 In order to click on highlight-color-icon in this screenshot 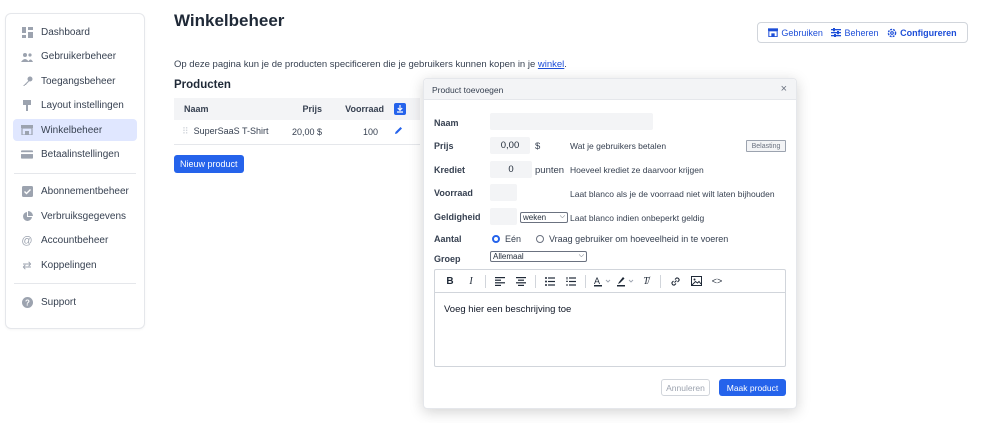, I will do `click(626, 281)`.